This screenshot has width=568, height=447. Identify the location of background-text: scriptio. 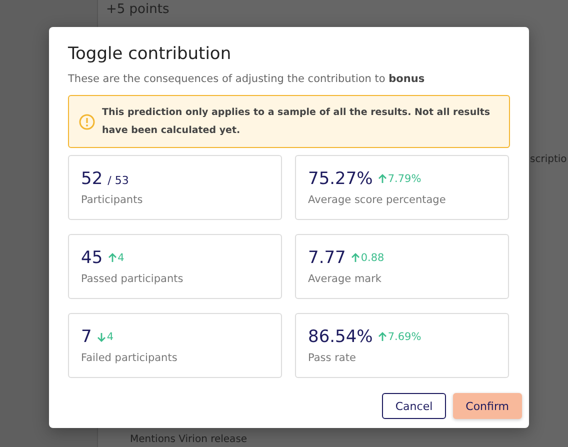
(548, 159).